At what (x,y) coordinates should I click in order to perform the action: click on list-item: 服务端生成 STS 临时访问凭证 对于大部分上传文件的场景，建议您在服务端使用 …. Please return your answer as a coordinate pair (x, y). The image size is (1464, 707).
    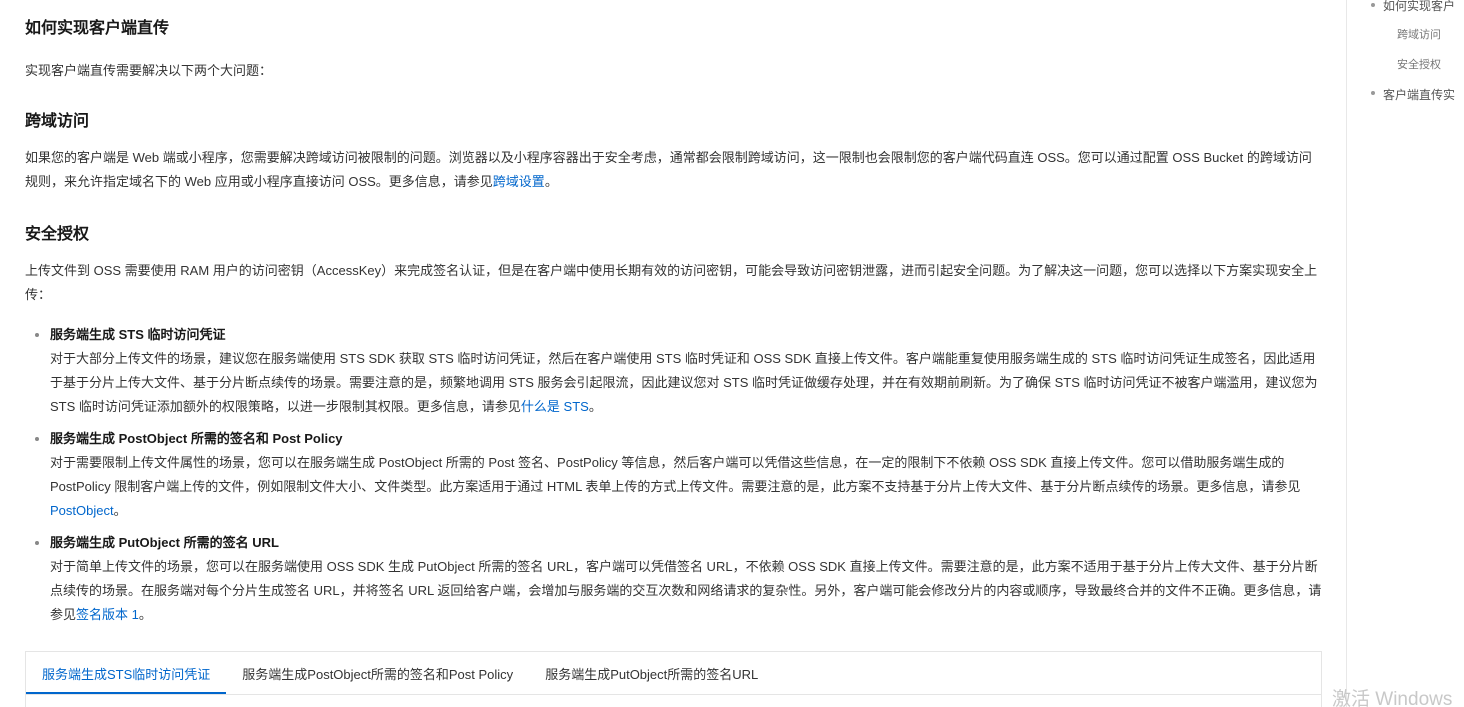
    Looking at the image, I should click on (675, 371).